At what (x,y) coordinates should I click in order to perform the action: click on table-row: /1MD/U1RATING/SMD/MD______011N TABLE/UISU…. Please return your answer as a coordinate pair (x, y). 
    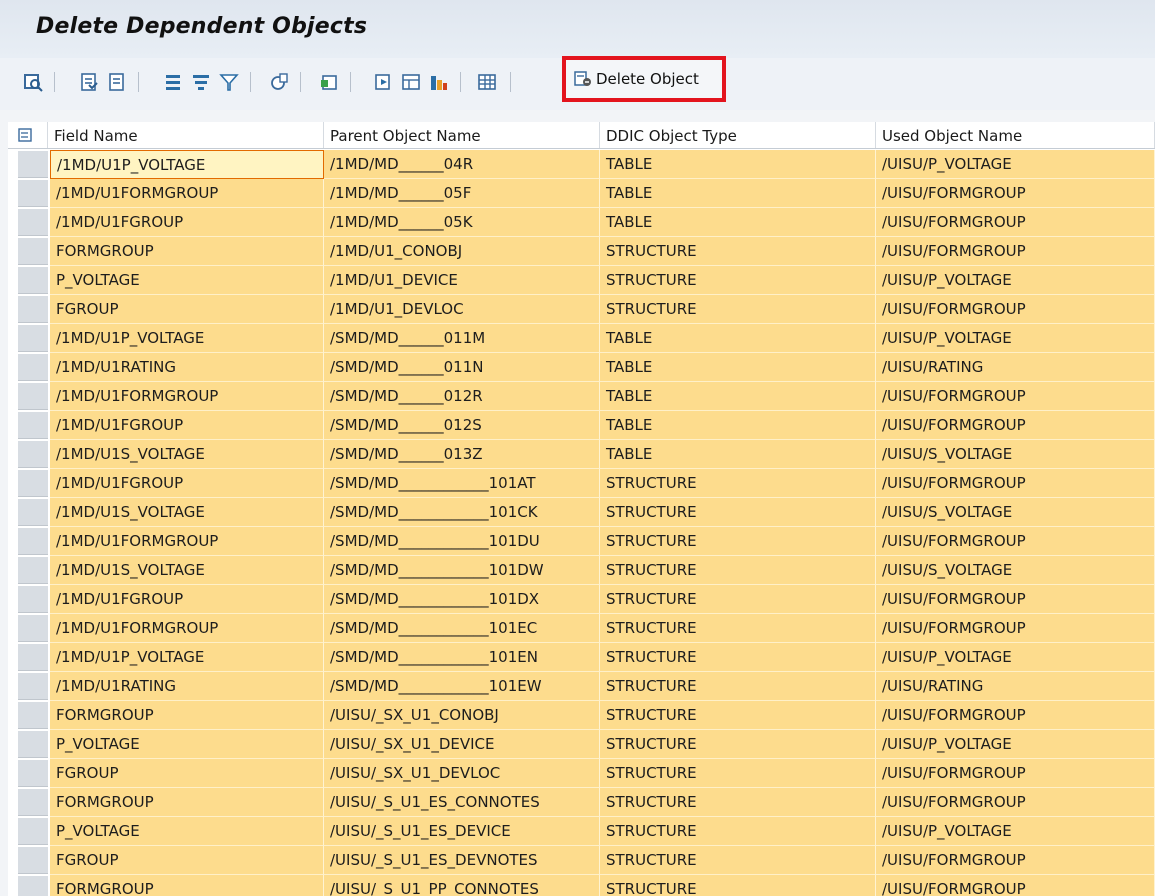
    Looking at the image, I should click on (581, 367).